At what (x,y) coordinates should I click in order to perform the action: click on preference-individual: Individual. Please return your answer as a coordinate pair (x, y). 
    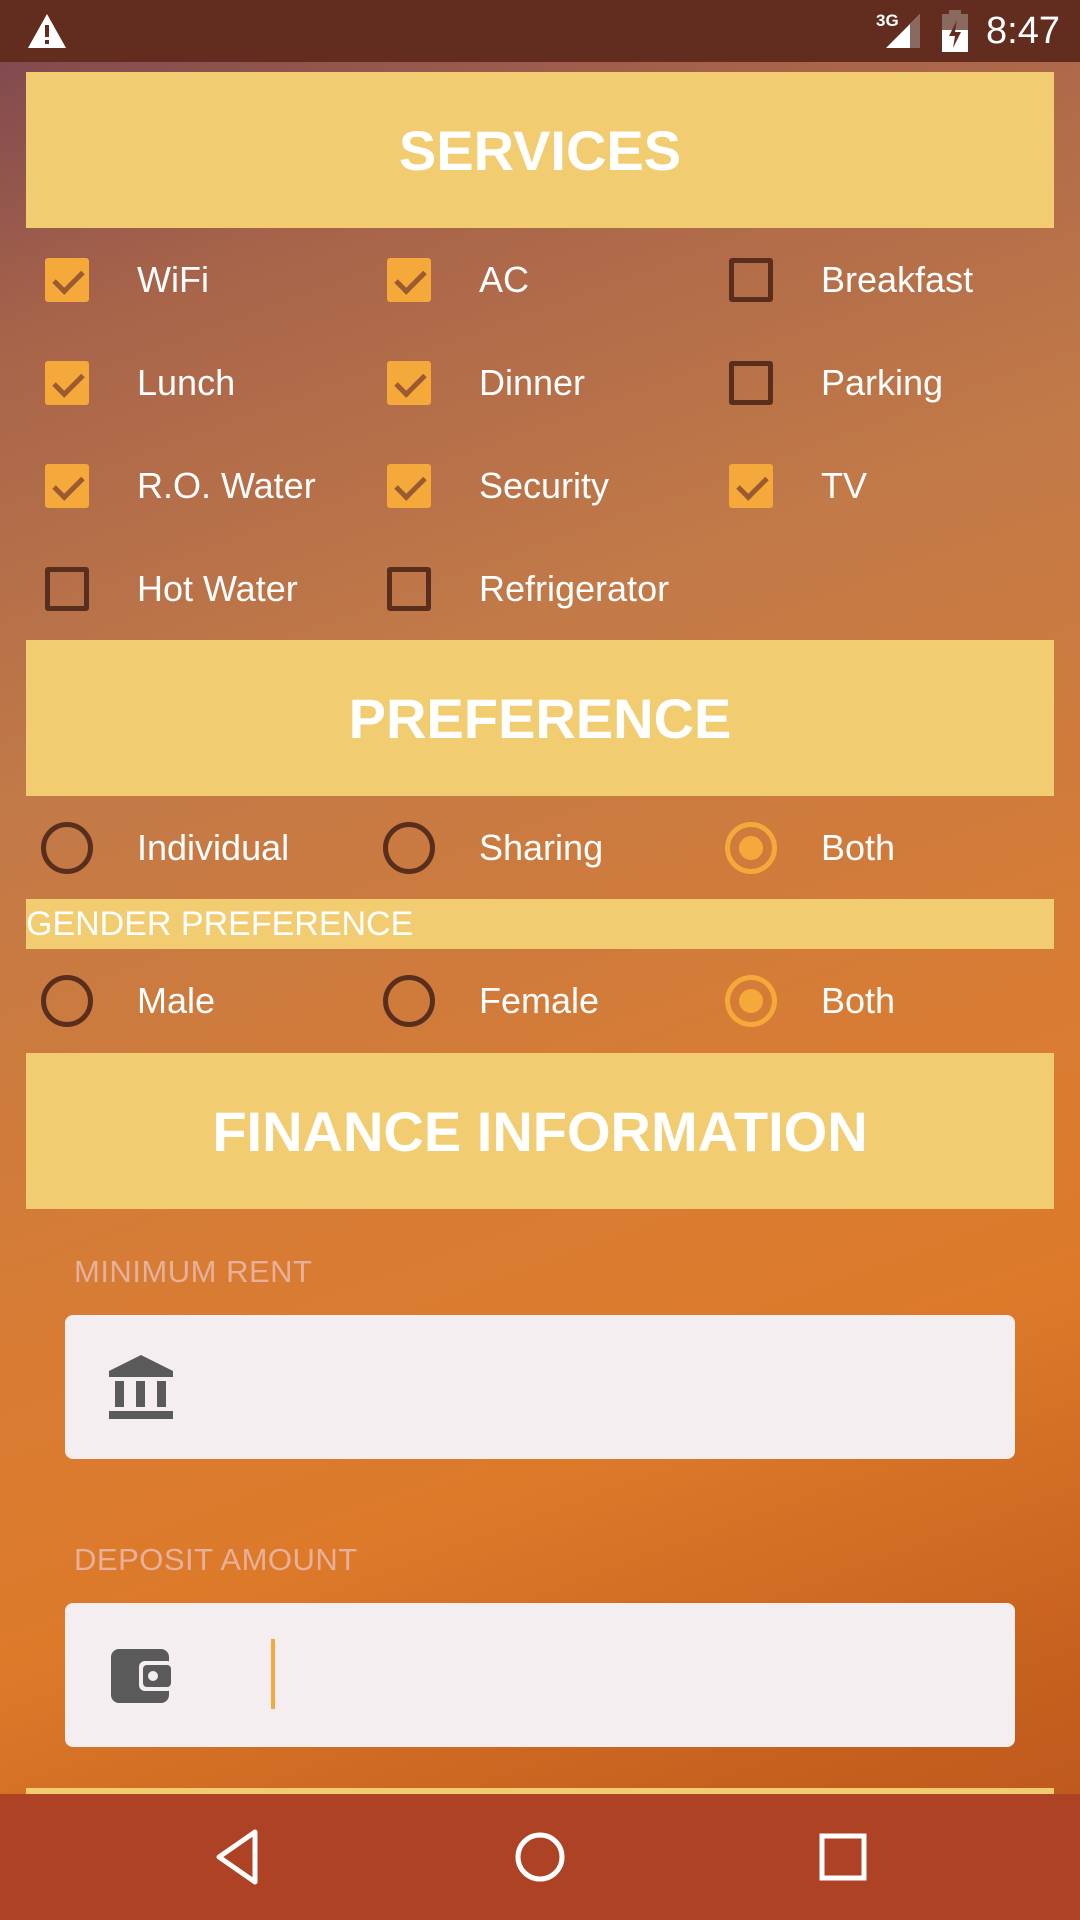
    Looking at the image, I should click on (171, 848).